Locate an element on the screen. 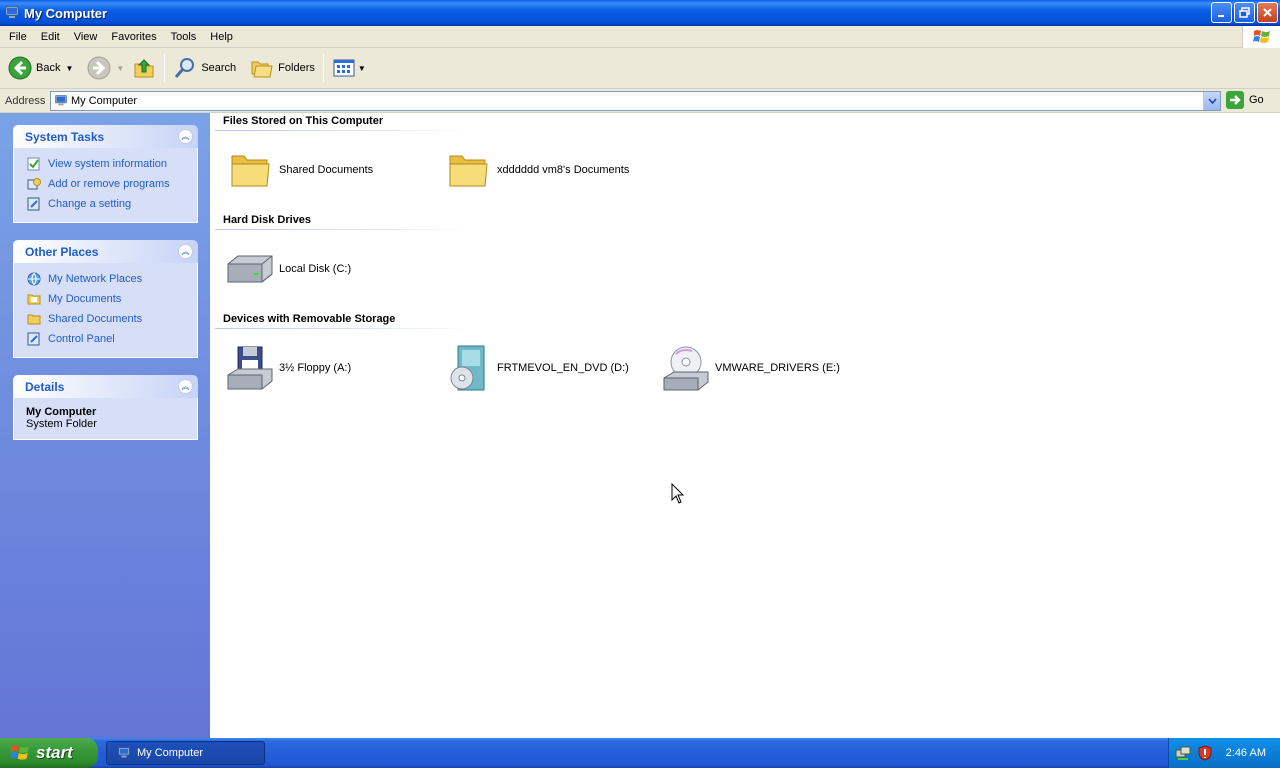  go-button: Go is located at coordinates (1245, 100).